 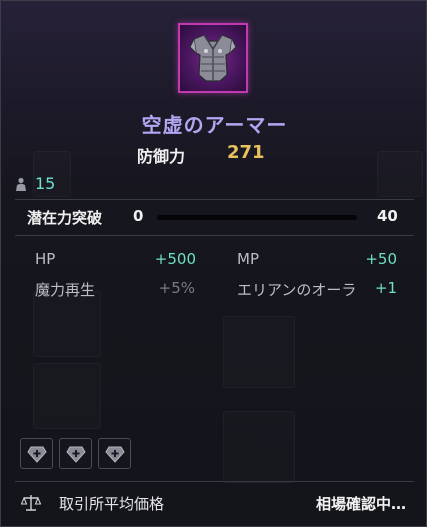 I want to click on option-label-mp: MP, so click(x=248, y=259).